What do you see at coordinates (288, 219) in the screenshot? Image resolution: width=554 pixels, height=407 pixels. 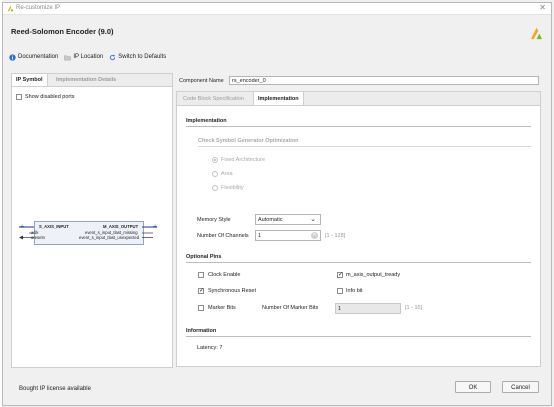 I see `memory-style-select: Automatic ⌄` at bounding box center [288, 219].